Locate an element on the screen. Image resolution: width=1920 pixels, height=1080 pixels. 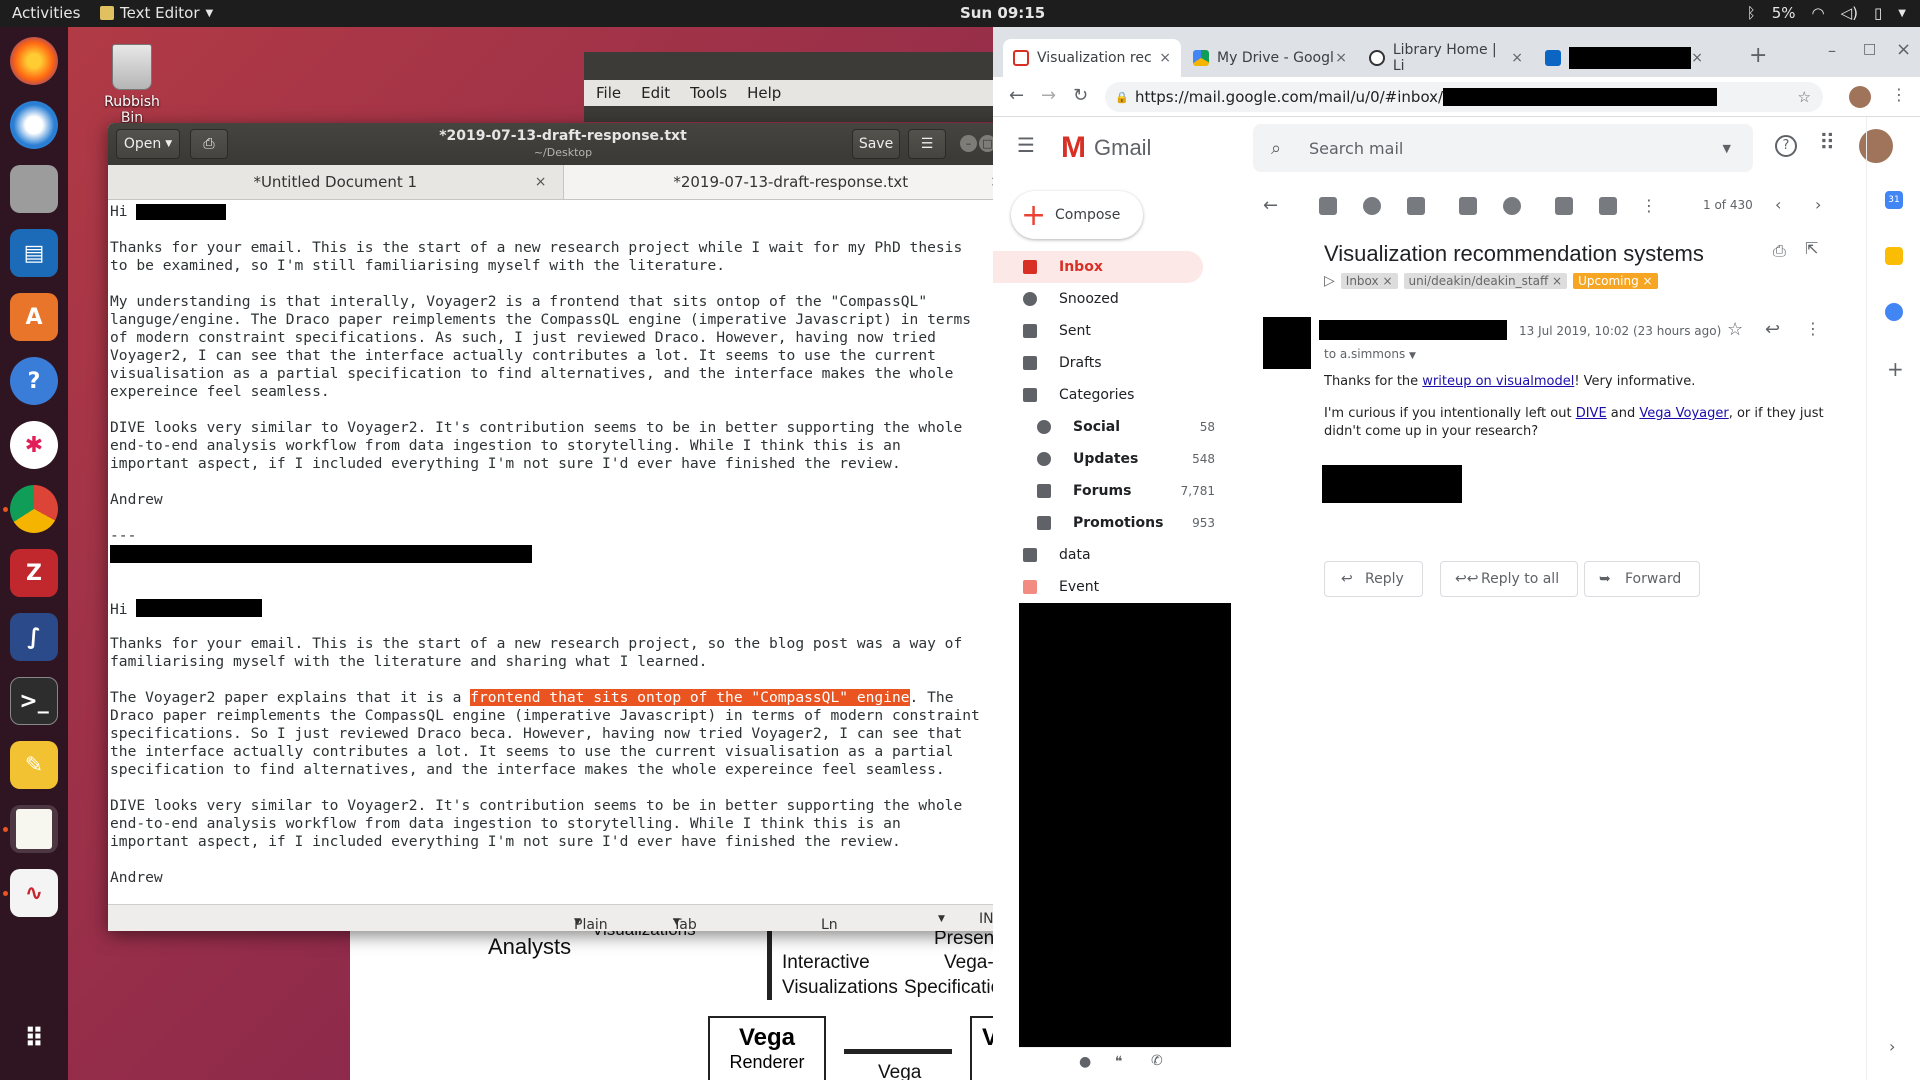
app-menu: Text Editor ▼ is located at coordinates (156, 13).